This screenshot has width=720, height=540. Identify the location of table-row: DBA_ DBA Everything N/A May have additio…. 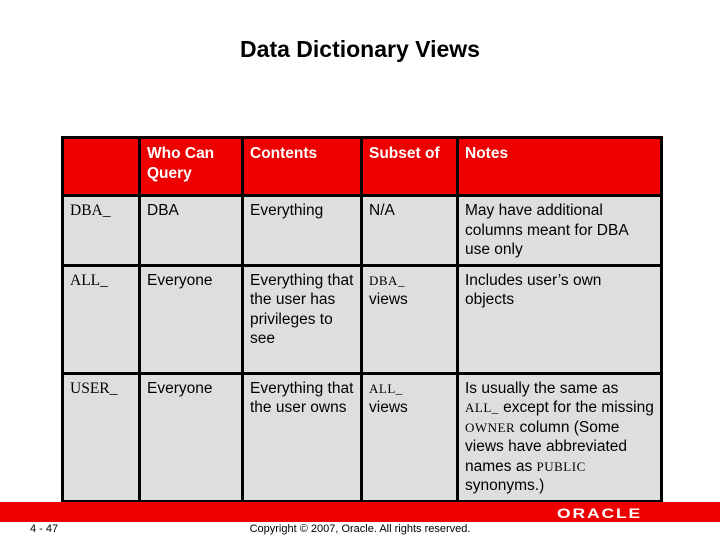
(362, 230).